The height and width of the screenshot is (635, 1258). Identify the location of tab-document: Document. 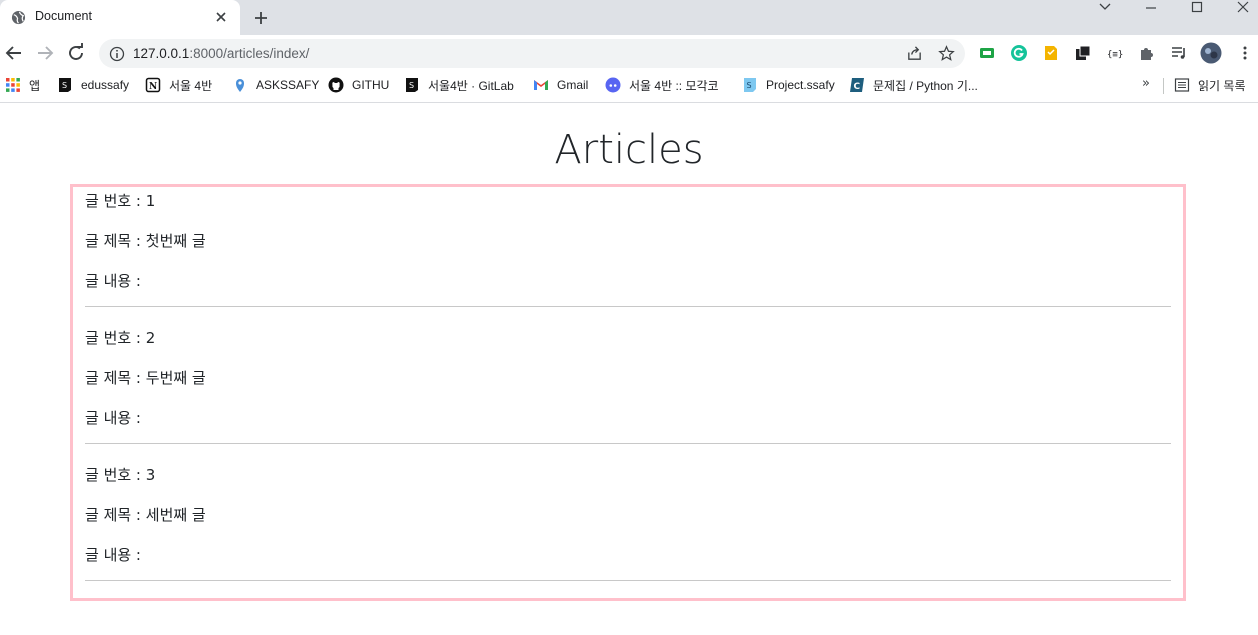
(120, 17).